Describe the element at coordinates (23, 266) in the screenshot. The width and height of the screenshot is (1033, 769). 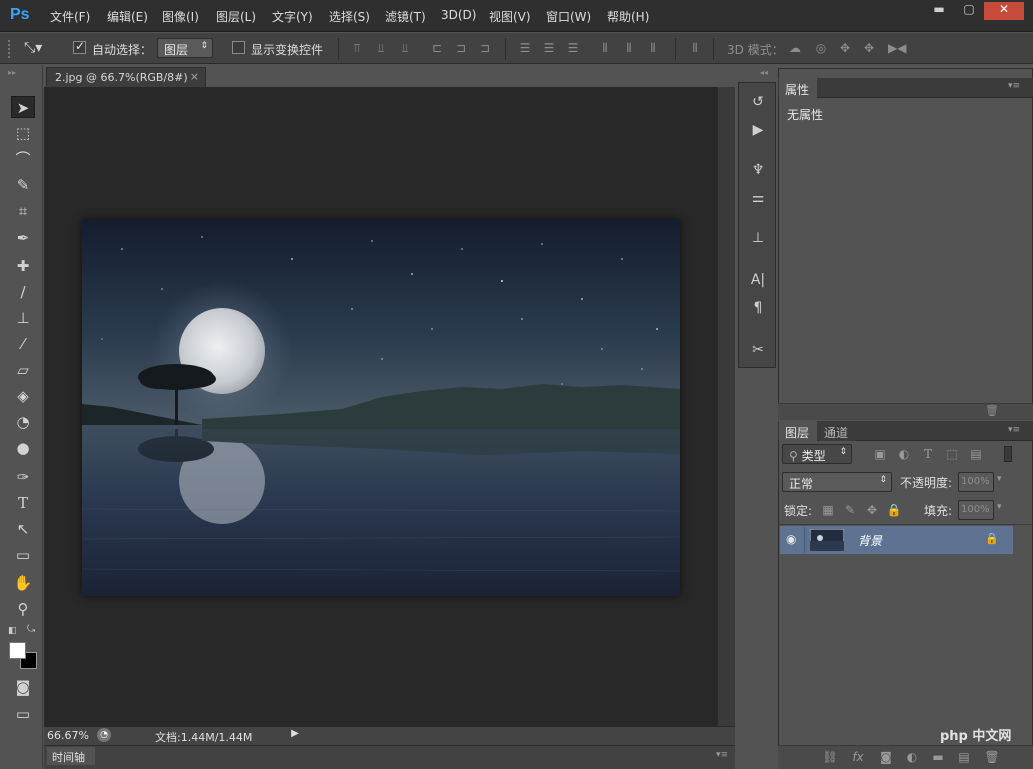
I see `healing-brush-tool-icon: ✚` at that location.